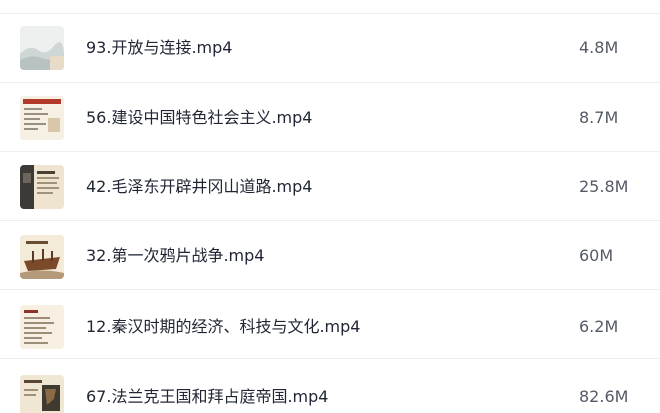 Image resolution: width=660 pixels, height=413 pixels. I want to click on file-size: 25.8M, so click(604, 186).